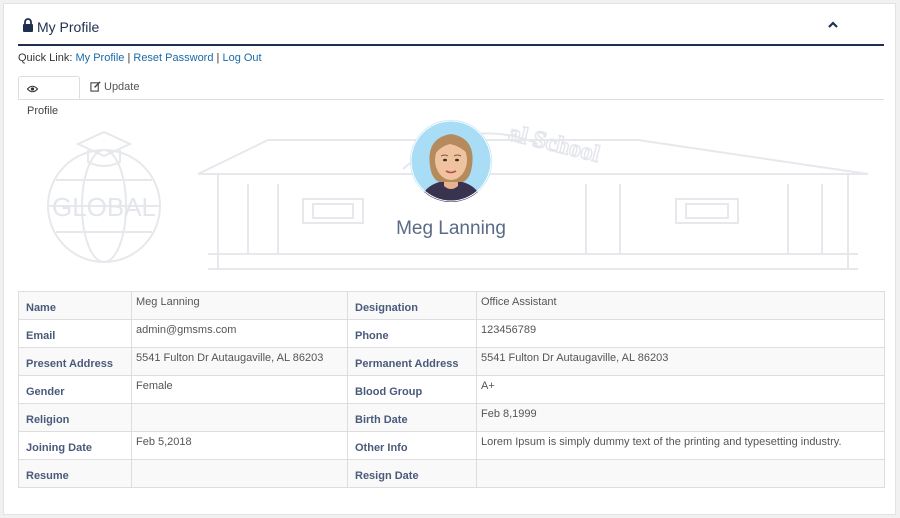 The width and height of the screenshot is (900, 518). What do you see at coordinates (75, 445) in the screenshot?
I see `field-label: Joining Date` at bounding box center [75, 445].